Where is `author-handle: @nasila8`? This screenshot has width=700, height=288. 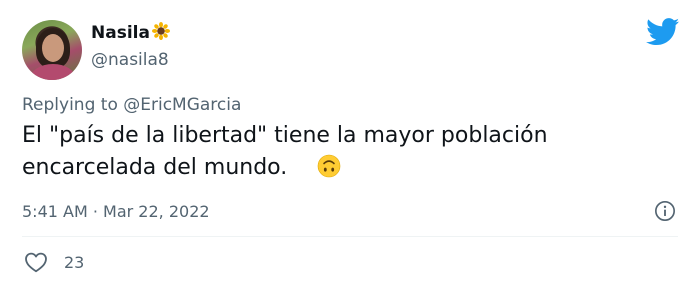 author-handle: @nasila8 is located at coordinates (130, 60).